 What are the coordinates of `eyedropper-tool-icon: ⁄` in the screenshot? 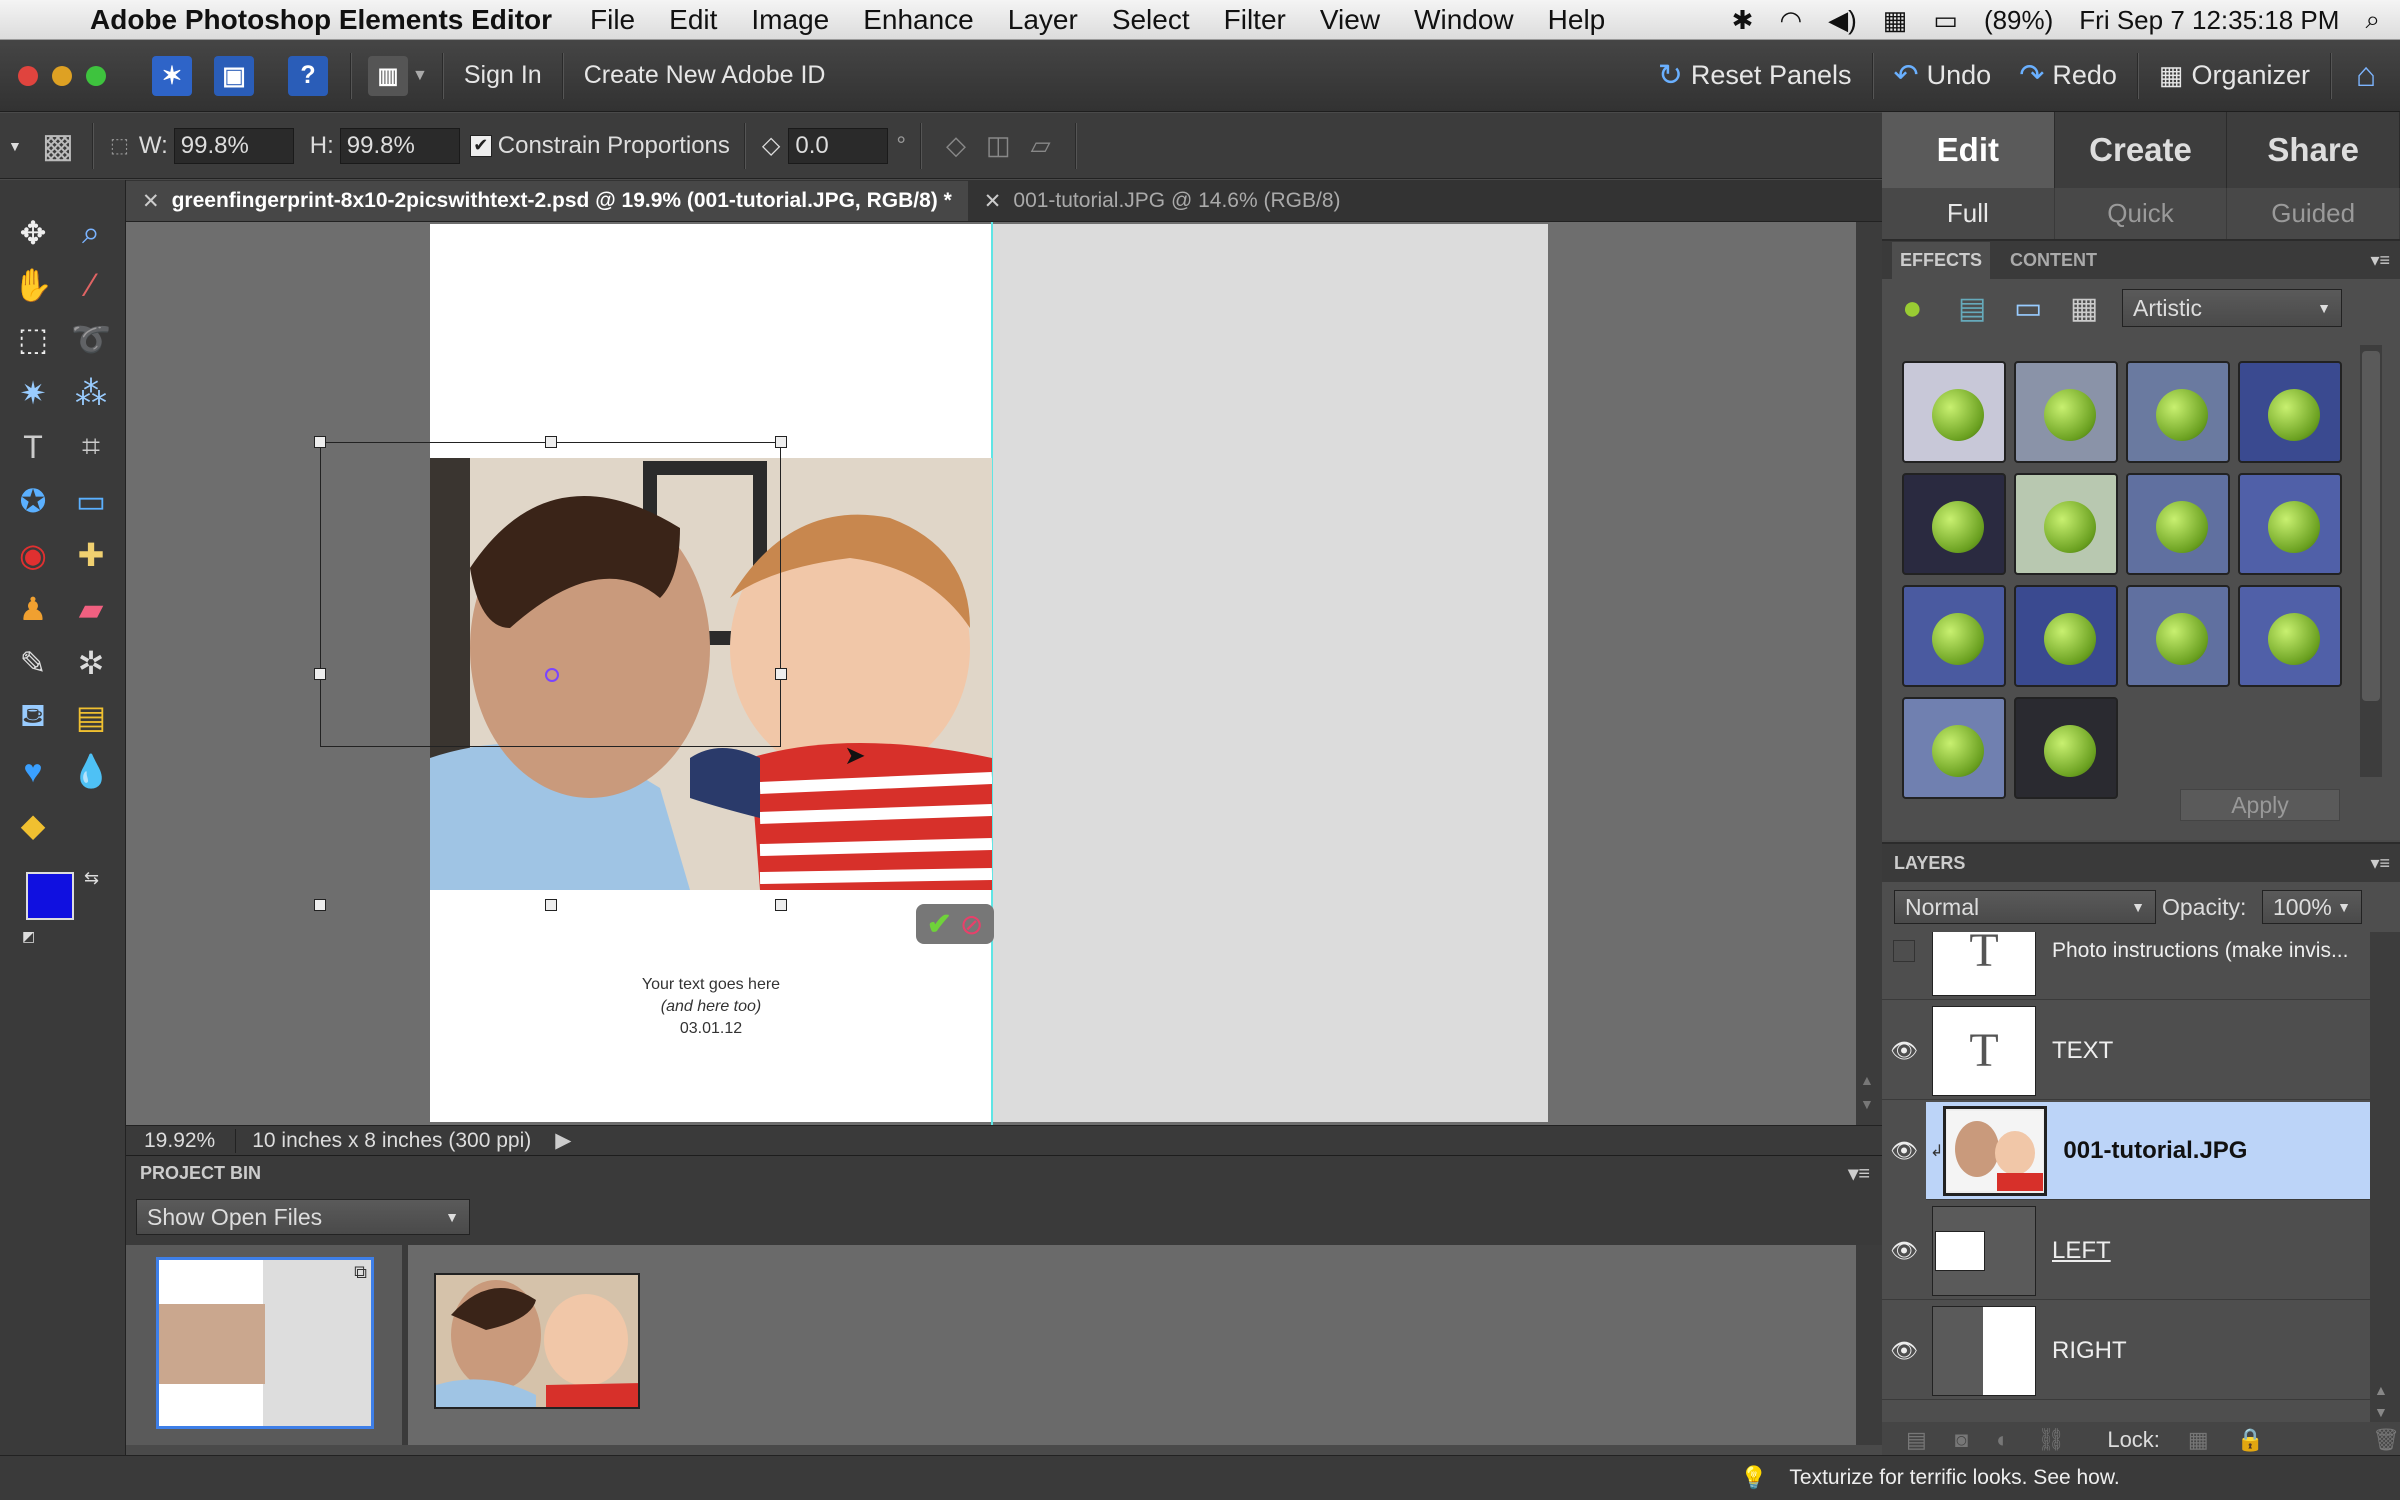 It's located at (91, 285).